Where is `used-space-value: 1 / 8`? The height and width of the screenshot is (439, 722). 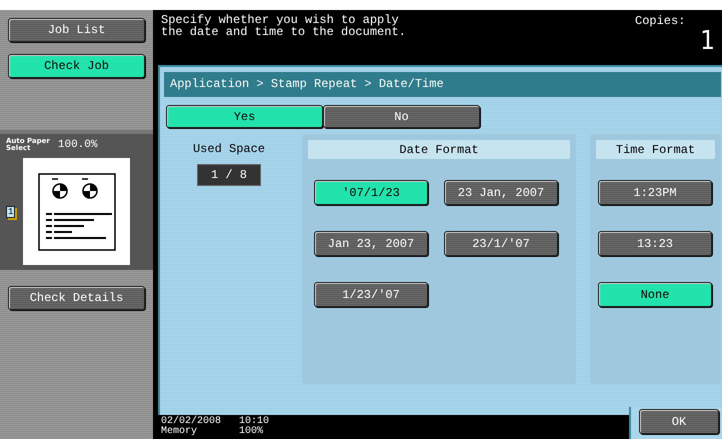
used-space-value: 1 / 8 is located at coordinates (229, 175).